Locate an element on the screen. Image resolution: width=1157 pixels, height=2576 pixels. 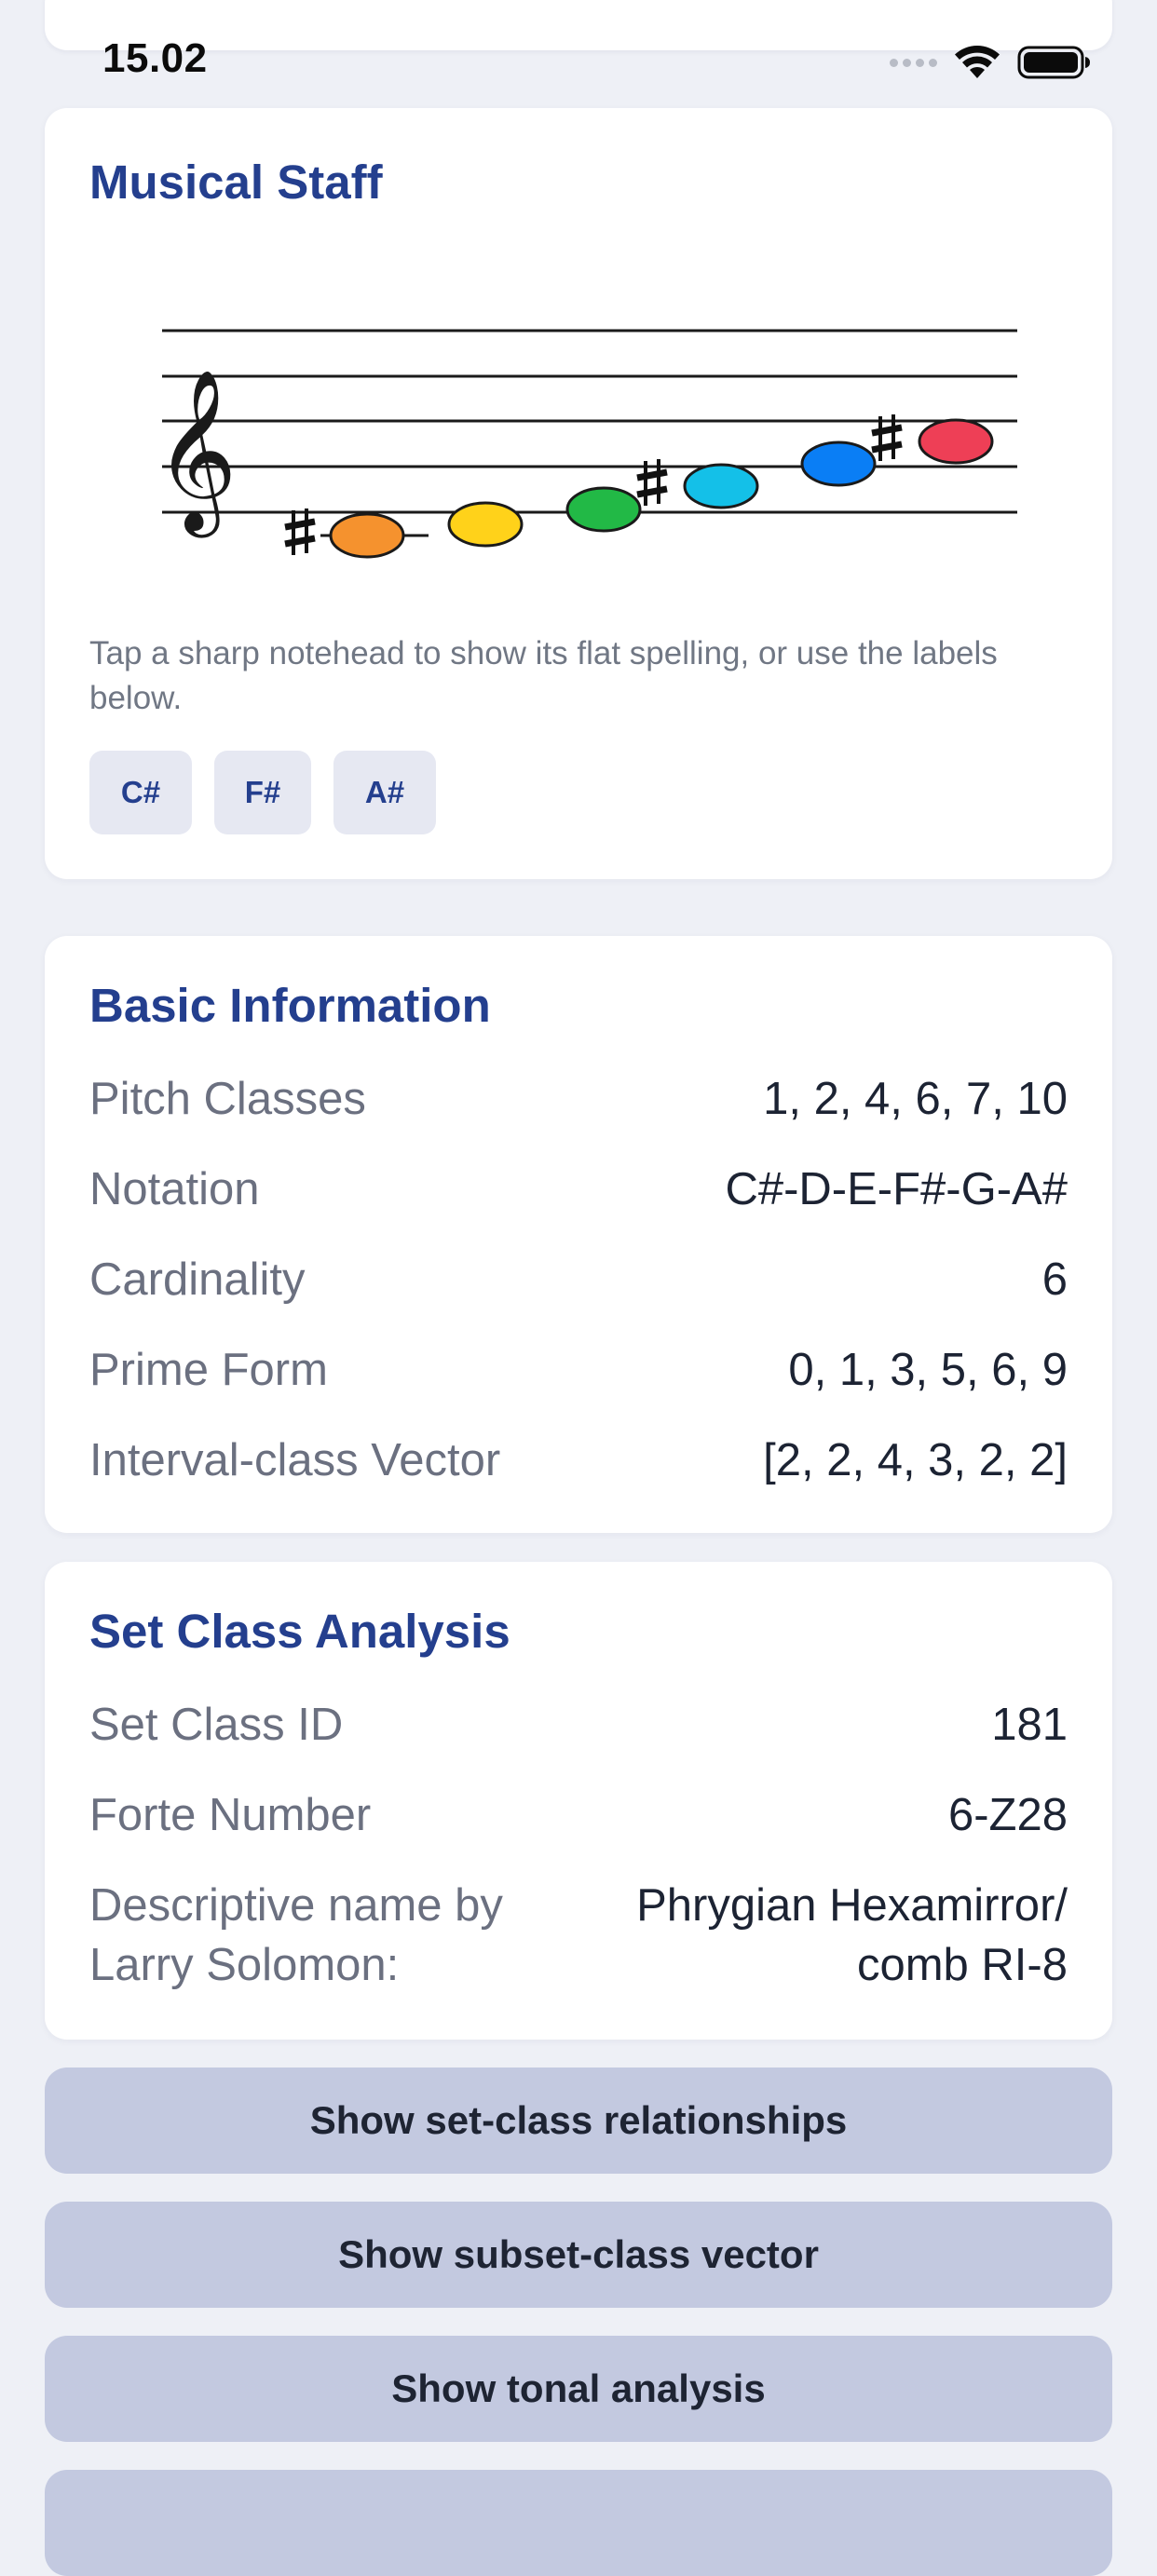
pitch-classes-value: 1, 2, 4, 6, 7, 10 is located at coordinates (915, 1099).